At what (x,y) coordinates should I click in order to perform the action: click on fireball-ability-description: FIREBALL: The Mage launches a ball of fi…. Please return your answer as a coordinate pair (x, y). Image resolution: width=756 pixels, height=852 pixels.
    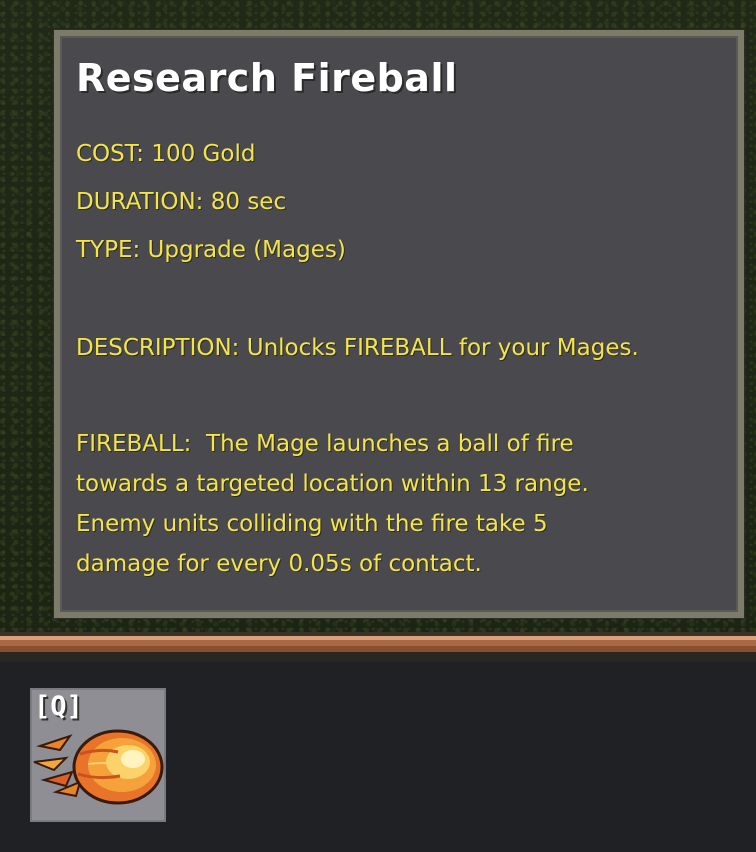
    Looking at the image, I should click on (332, 504).